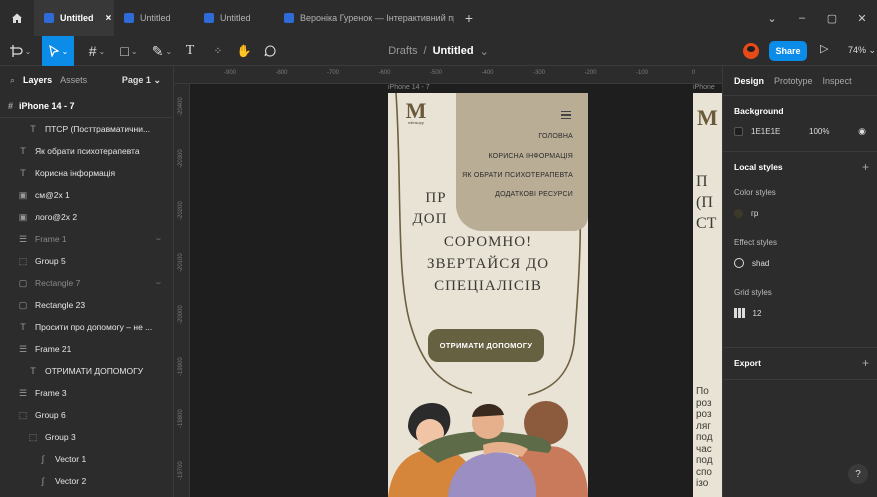 The height and width of the screenshot is (497, 877). I want to click on tab-layers: Layers, so click(37, 80).